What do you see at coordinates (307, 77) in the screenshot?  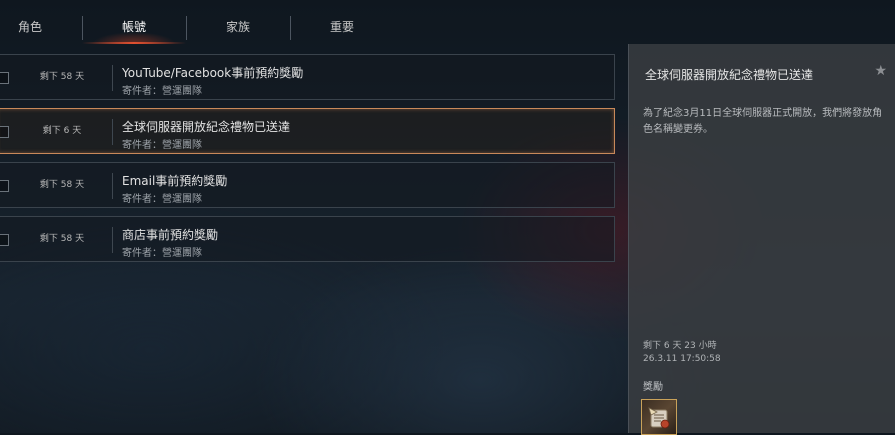 I see `mail-row: 剩下 58 天 YouTube/Facebook事前預約獎勵 寄件者：營運團隊` at bounding box center [307, 77].